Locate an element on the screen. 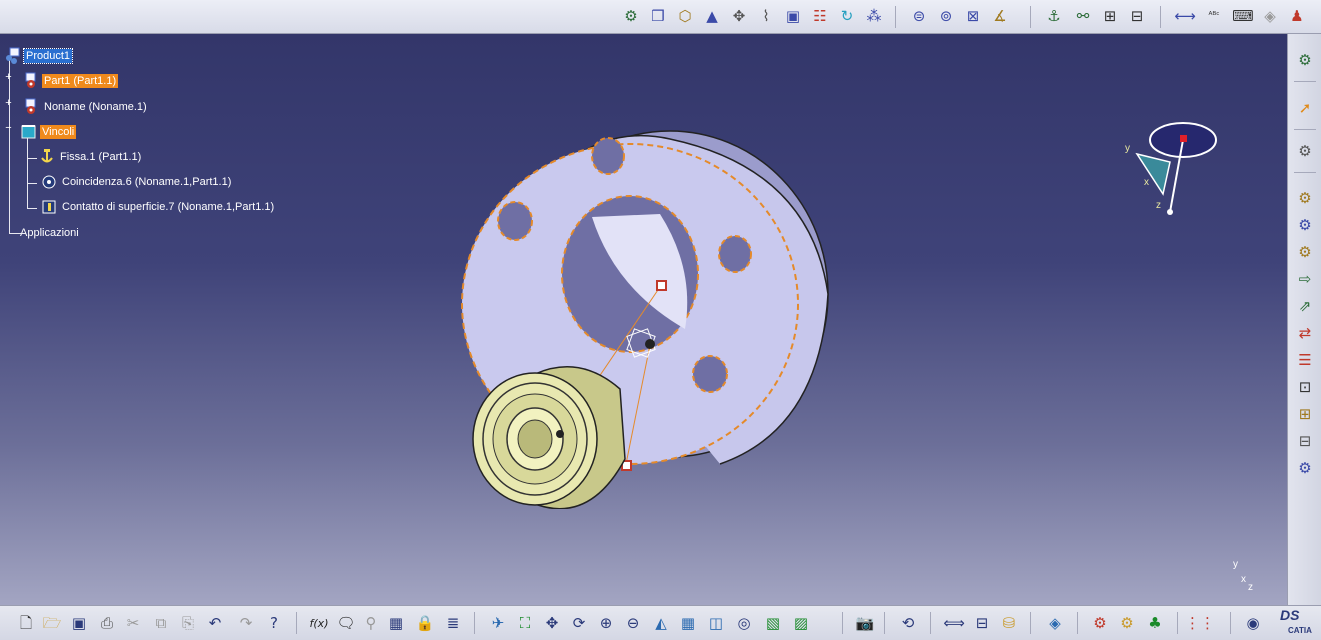 The image size is (1321, 640). fix-together-icon: ⚯ is located at coordinates (1083, 16).